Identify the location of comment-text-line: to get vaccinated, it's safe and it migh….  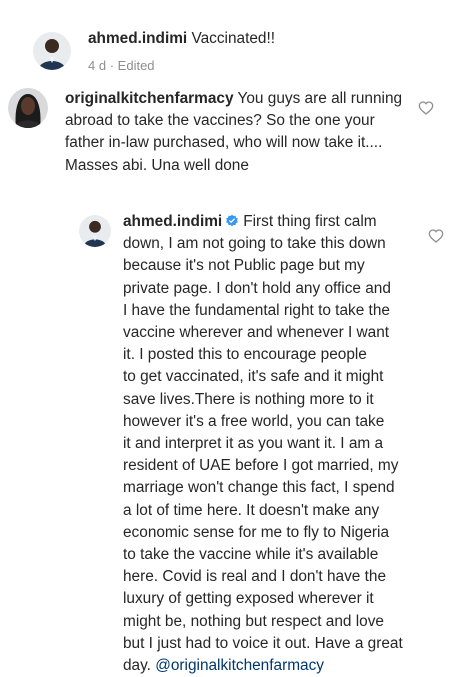
(253, 377).